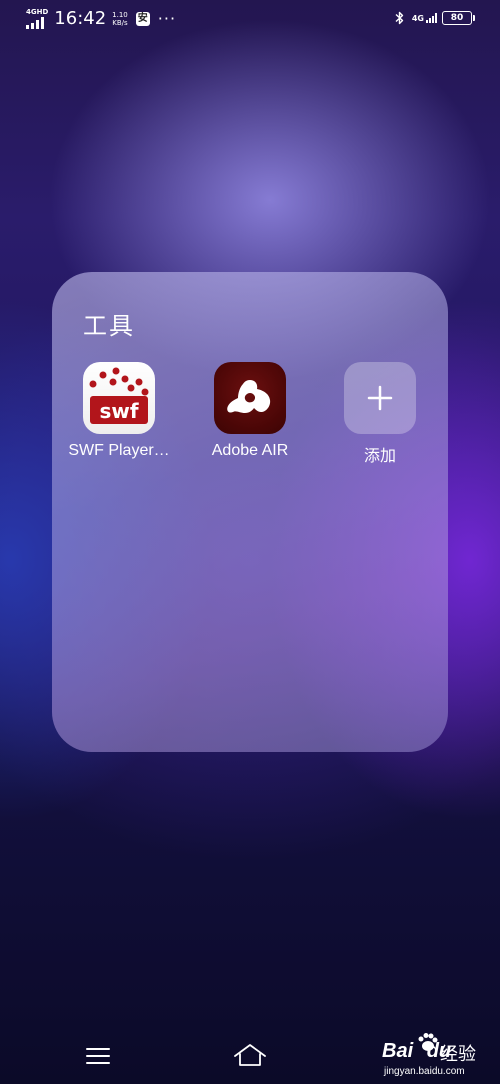  I want to click on status-bar: 4GHD 16:42 1.10 KB/s 安 ··· 4G 80, so click(250, 20).